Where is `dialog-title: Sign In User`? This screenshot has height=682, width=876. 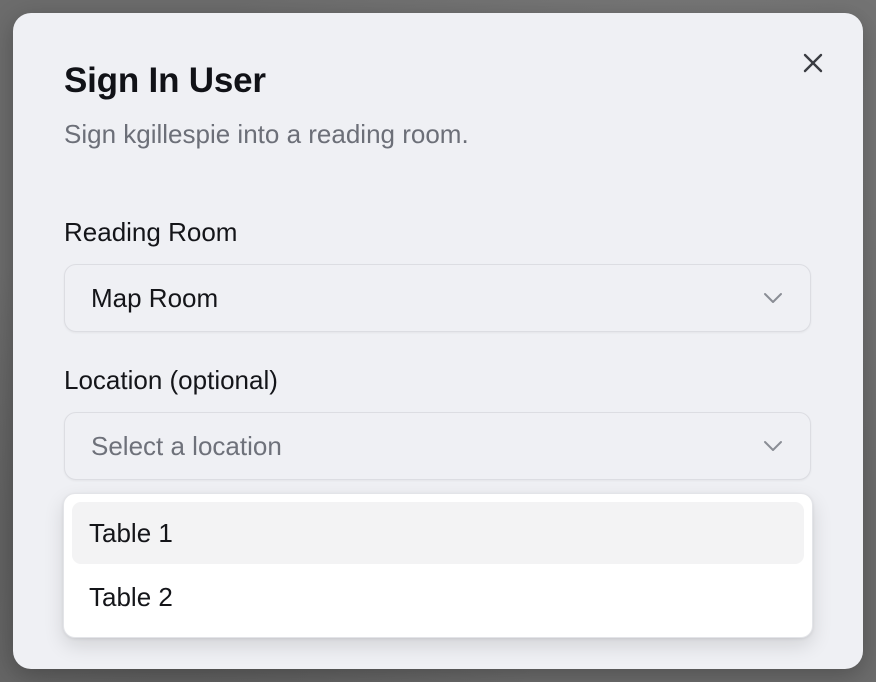 dialog-title: Sign In User is located at coordinates (165, 80).